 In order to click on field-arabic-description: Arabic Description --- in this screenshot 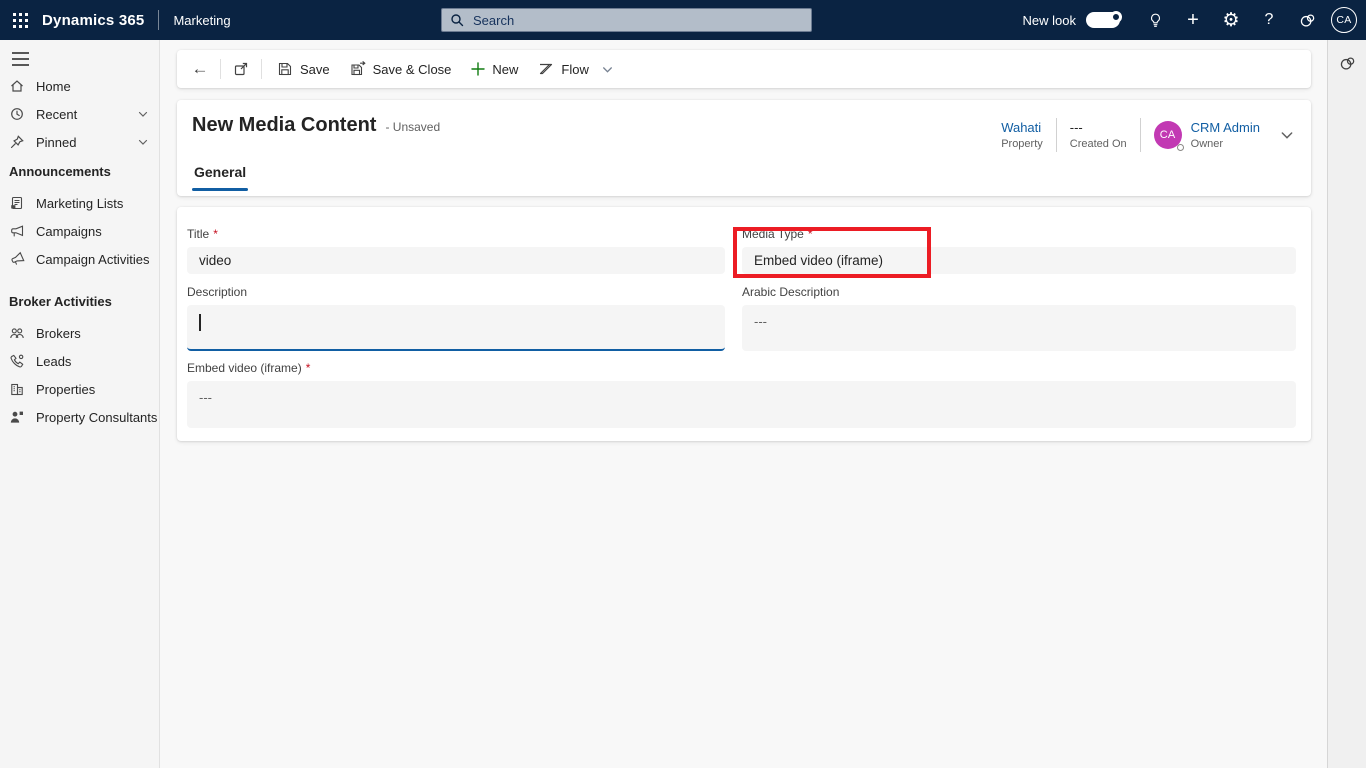, I will do `click(1019, 318)`.